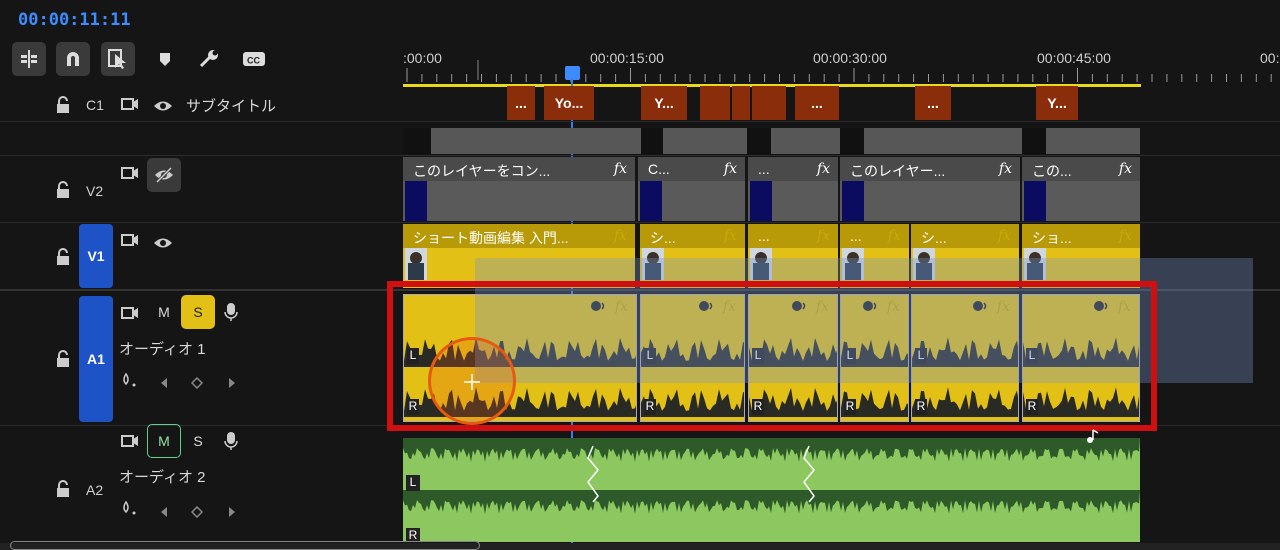  What do you see at coordinates (118, 59) in the screenshot?
I see `linked-selection-icon` at bounding box center [118, 59].